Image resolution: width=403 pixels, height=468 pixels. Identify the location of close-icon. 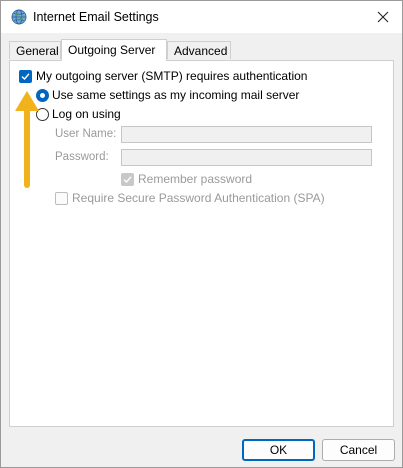
(383, 17).